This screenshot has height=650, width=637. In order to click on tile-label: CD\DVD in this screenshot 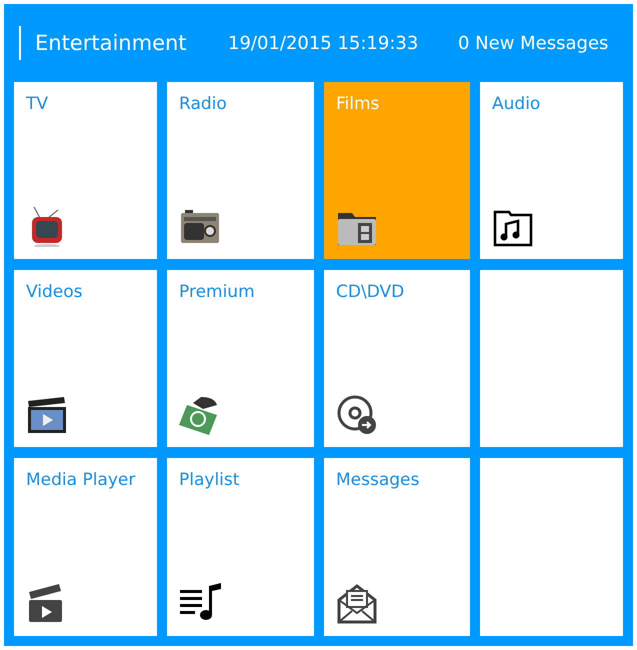, I will do `click(371, 292)`.